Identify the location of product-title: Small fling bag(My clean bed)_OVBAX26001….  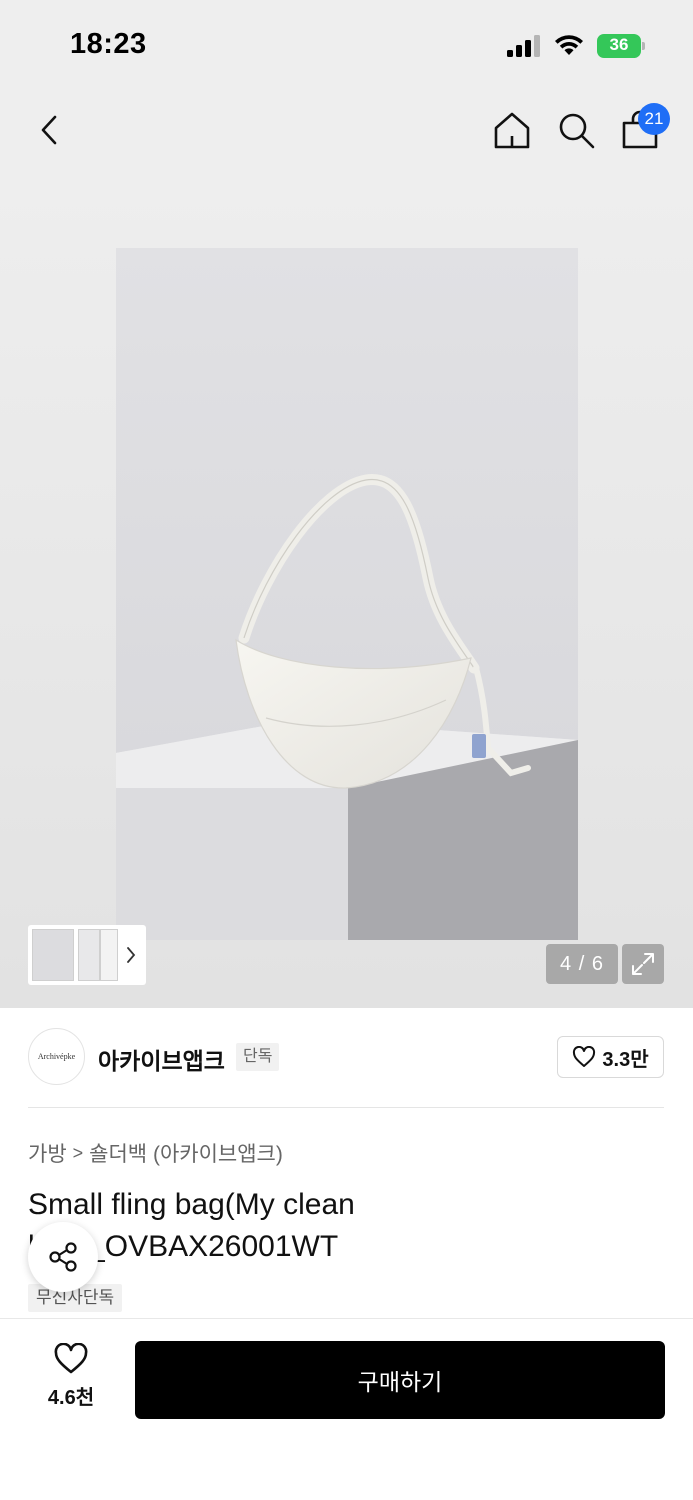
(191, 1225).